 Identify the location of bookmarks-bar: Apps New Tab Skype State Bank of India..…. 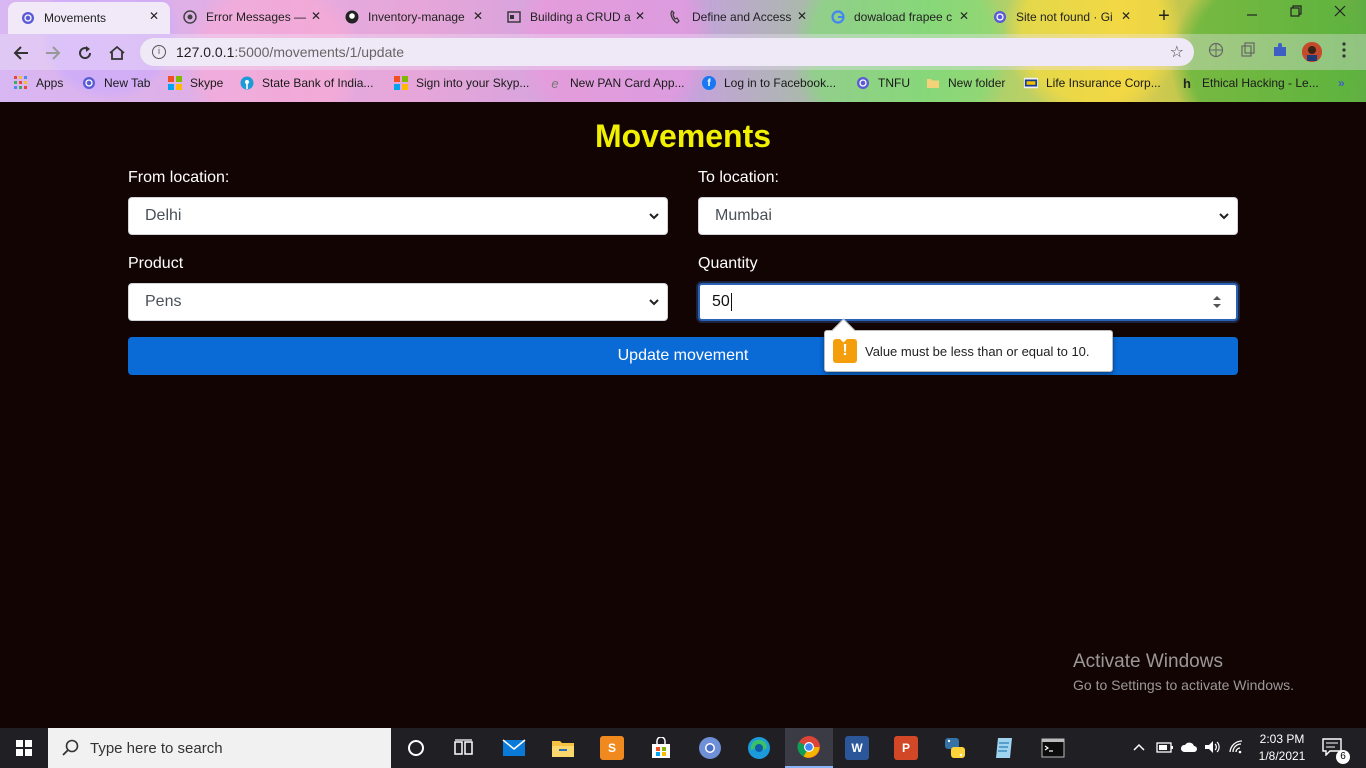
(683, 84).